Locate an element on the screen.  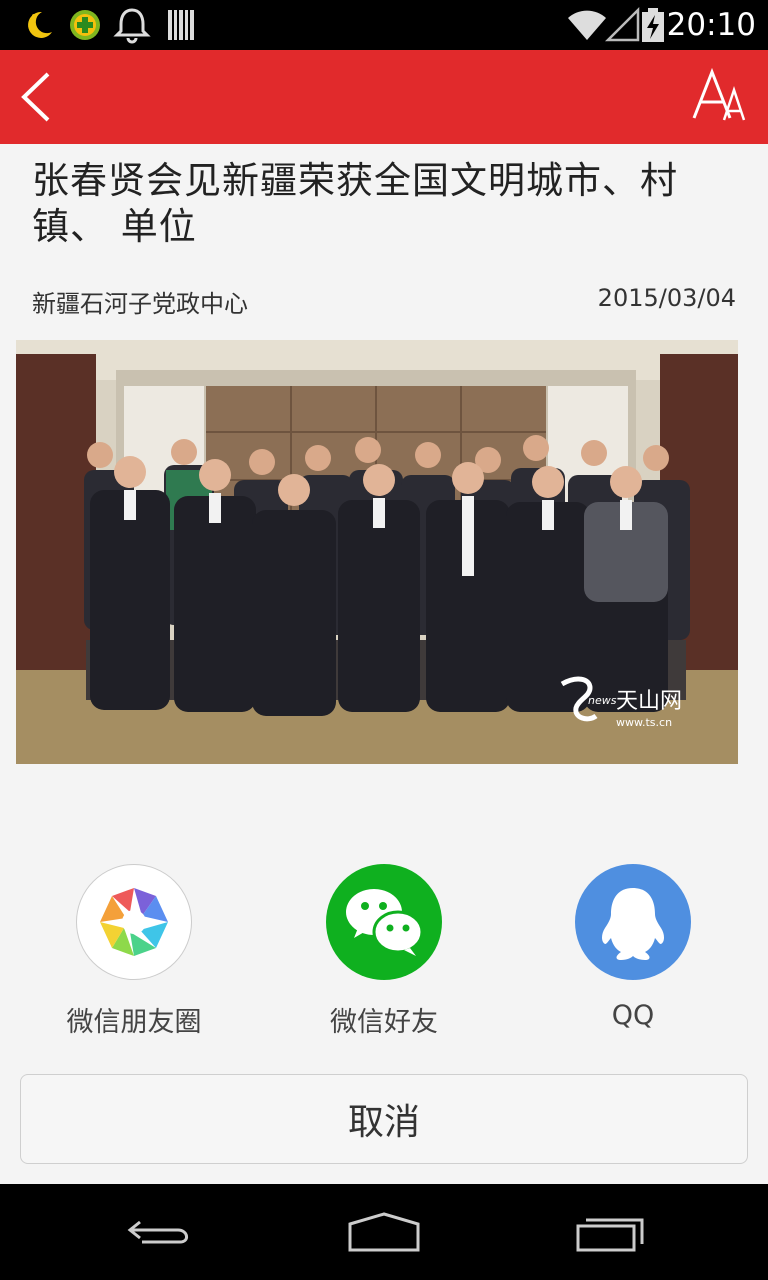
home-nav-icon is located at coordinates (384, 1232).